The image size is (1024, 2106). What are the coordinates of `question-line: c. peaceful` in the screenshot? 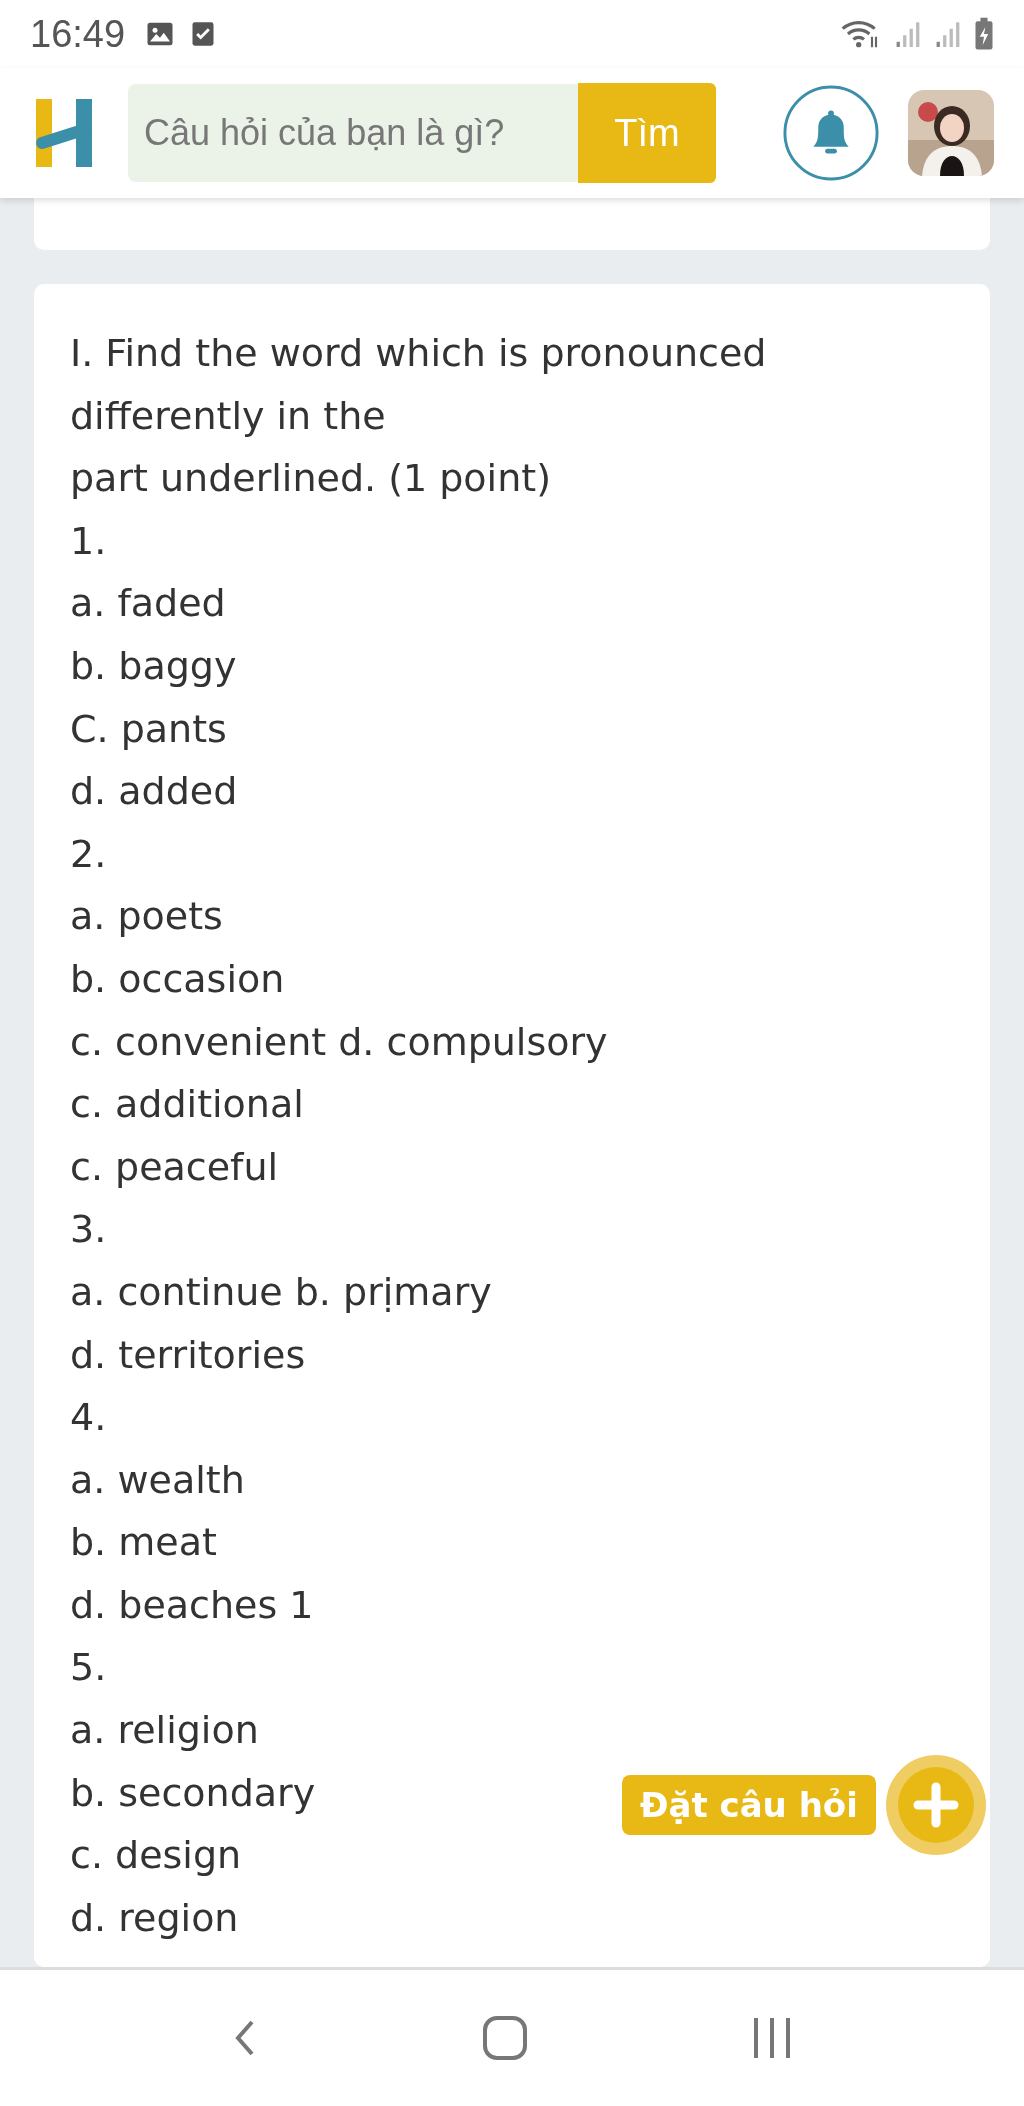 It's located at (174, 1167).